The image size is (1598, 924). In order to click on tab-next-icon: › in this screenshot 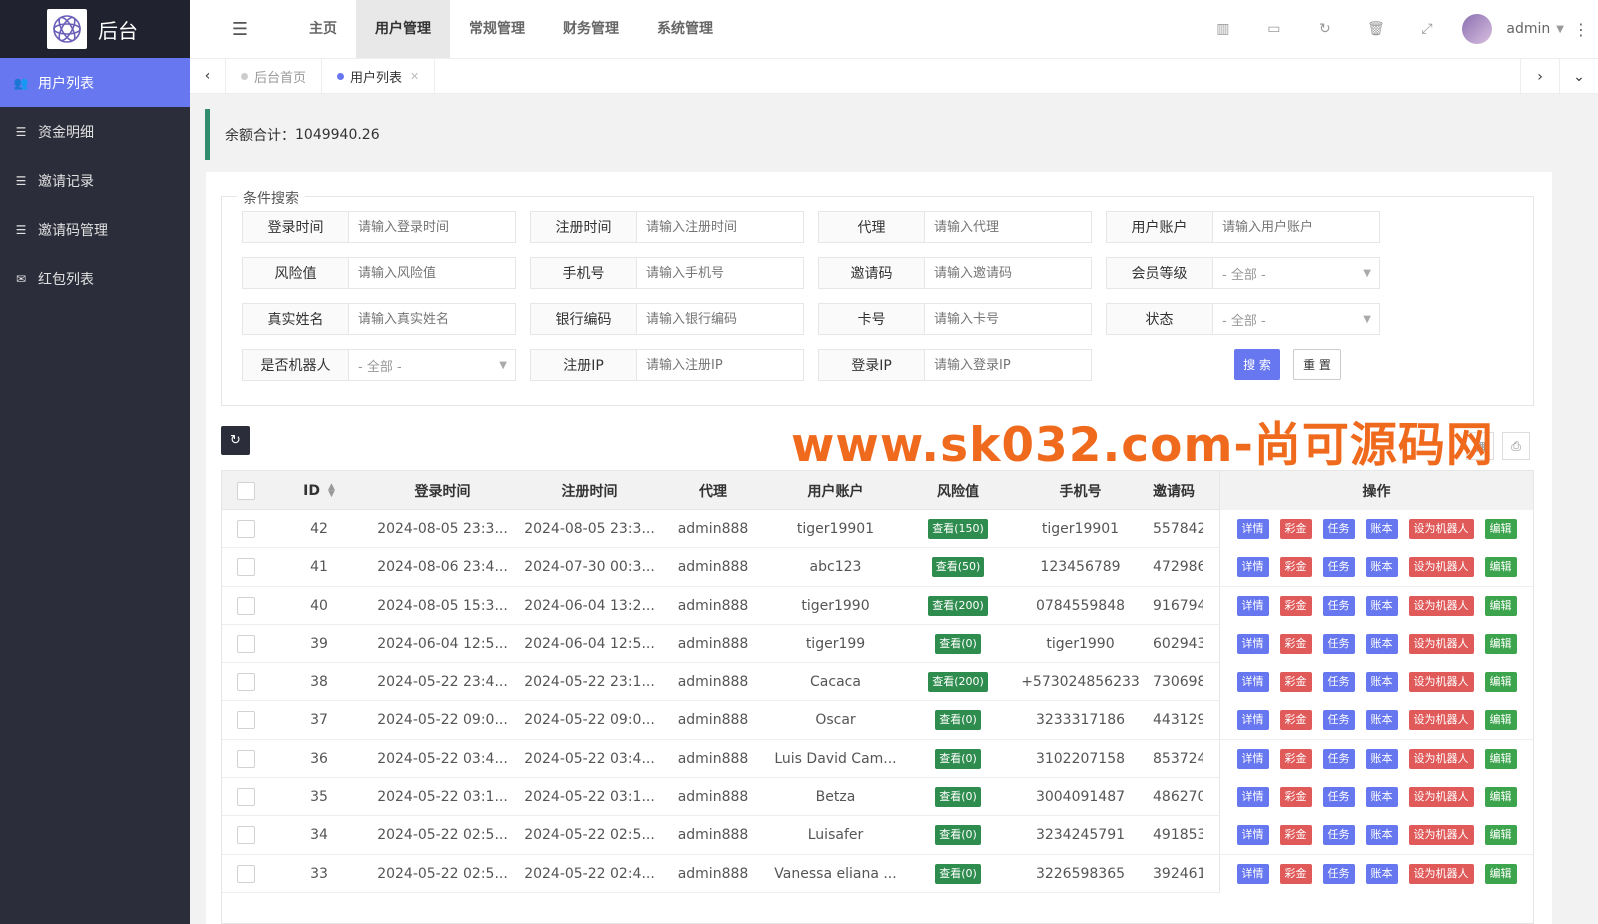, I will do `click(1539, 77)`.